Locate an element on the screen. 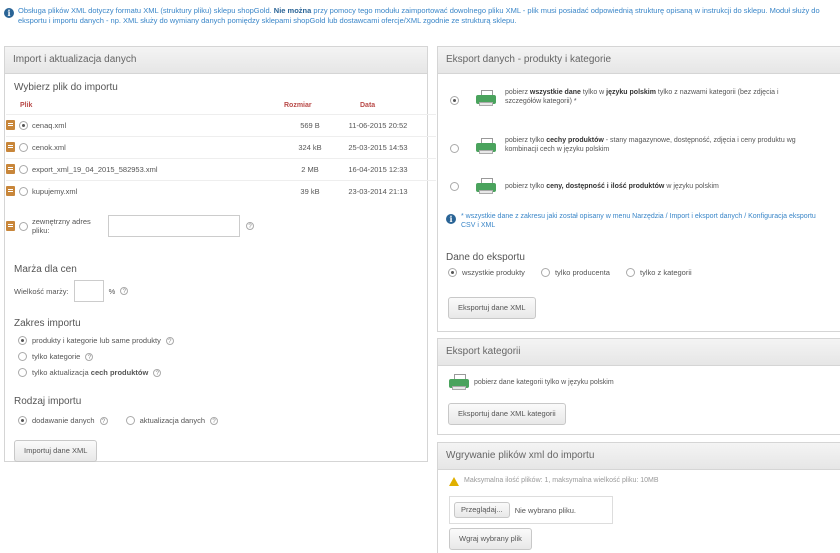 This screenshot has width=840, height=553. export-data-label: tylko producenta is located at coordinates (582, 272).